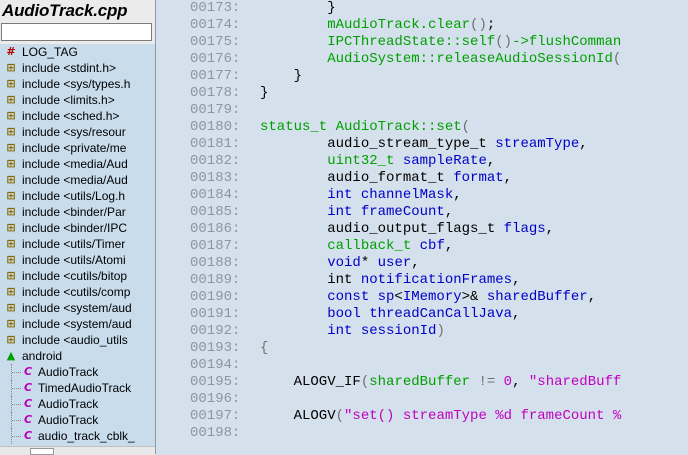  I want to click on symbol-label: include <limits.h>, so click(68, 100).